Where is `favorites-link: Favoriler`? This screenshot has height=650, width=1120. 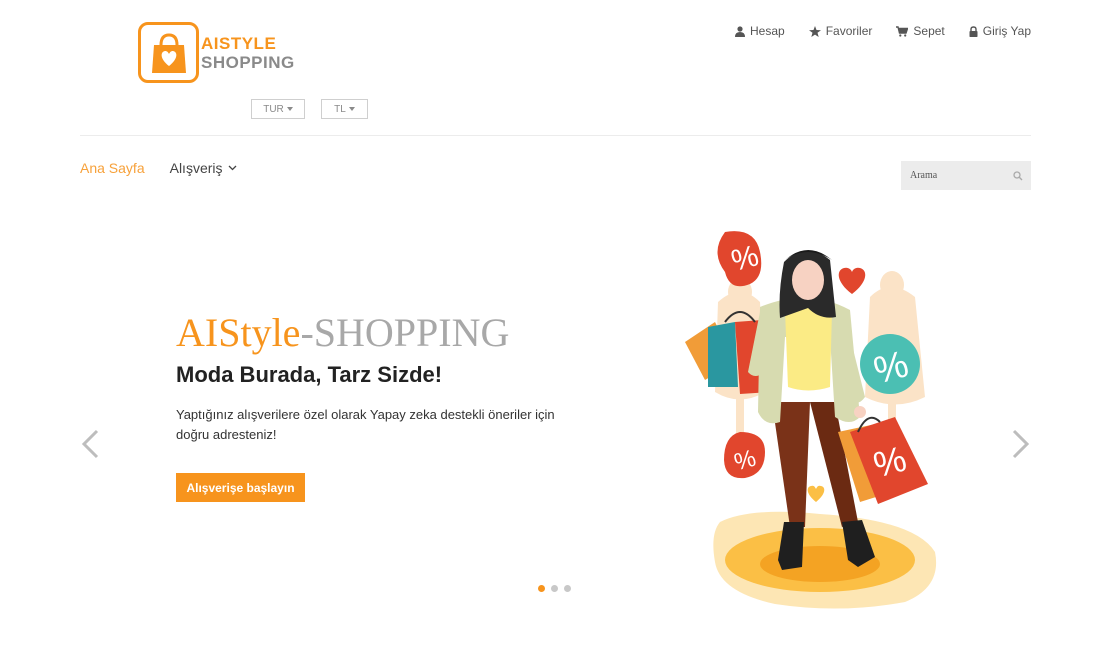 favorites-link: Favoriler is located at coordinates (840, 31).